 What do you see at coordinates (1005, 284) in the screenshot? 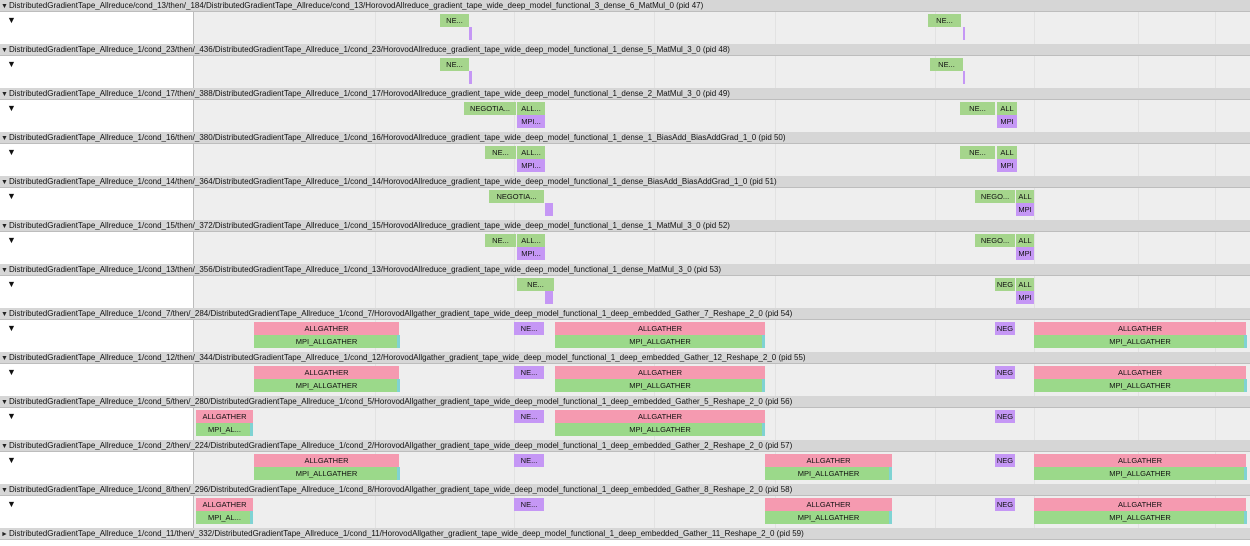
I see `negotiate-slice: NEG` at bounding box center [1005, 284].